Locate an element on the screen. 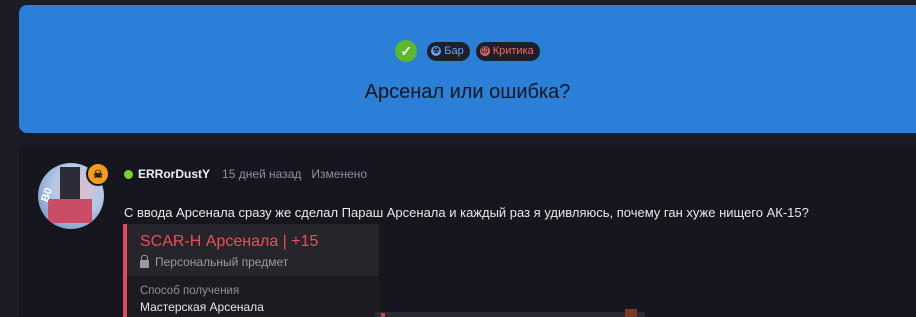 Image resolution: width=916 pixels, height=317 pixels. lock-icon is located at coordinates (144, 261).